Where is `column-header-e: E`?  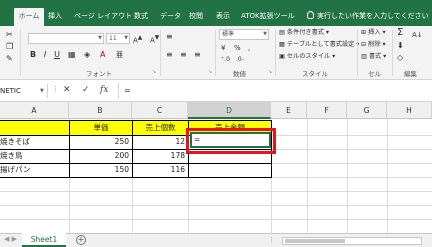 column-header-e: E is located at coordinates (289, 110).